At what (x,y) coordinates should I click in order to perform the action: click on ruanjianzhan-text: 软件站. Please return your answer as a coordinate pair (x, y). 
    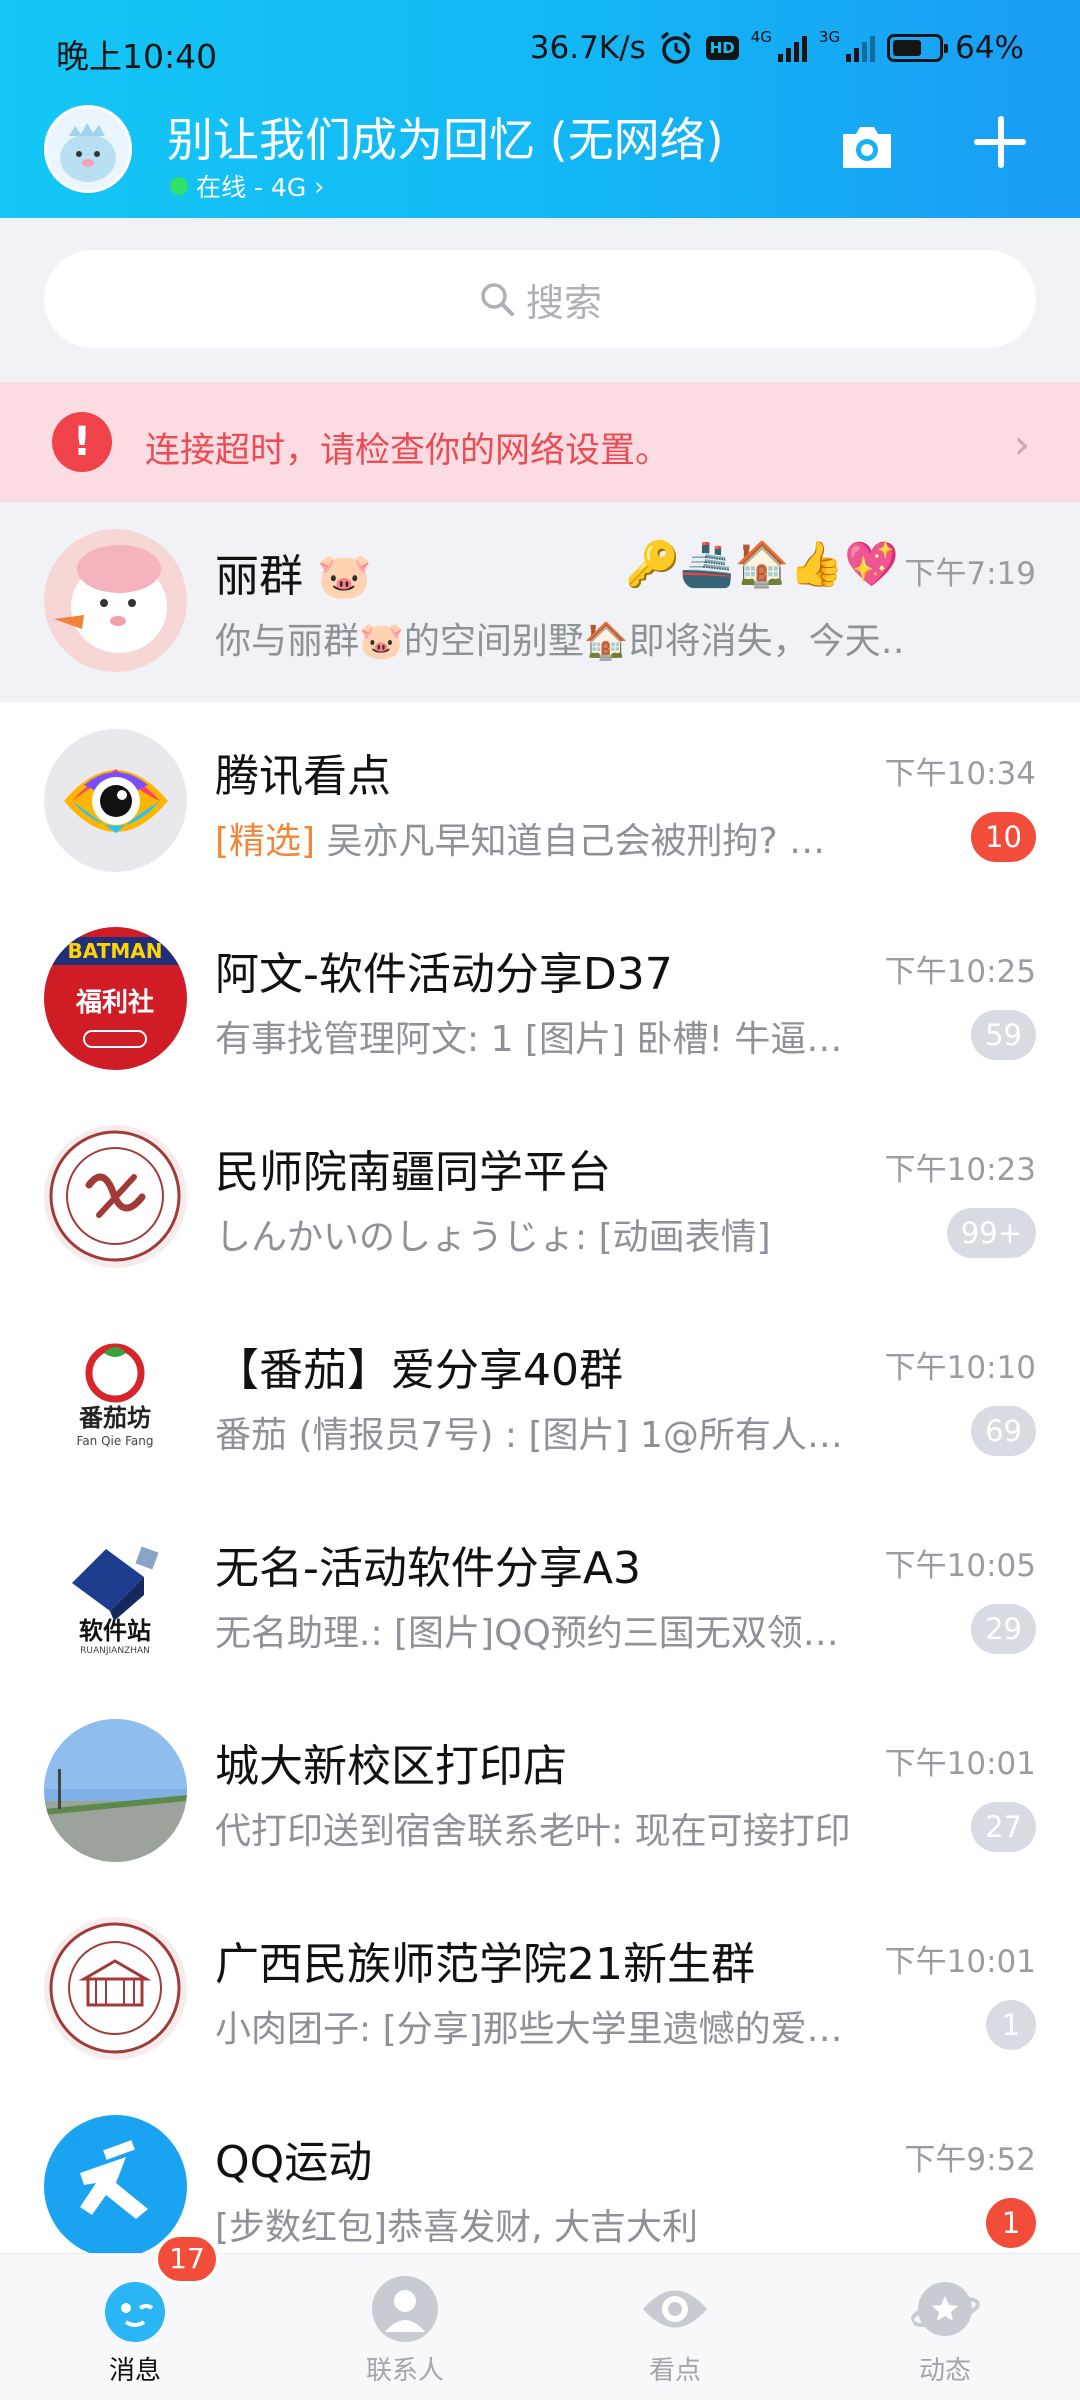
    Looking at the image, I should click on (115, 1631).